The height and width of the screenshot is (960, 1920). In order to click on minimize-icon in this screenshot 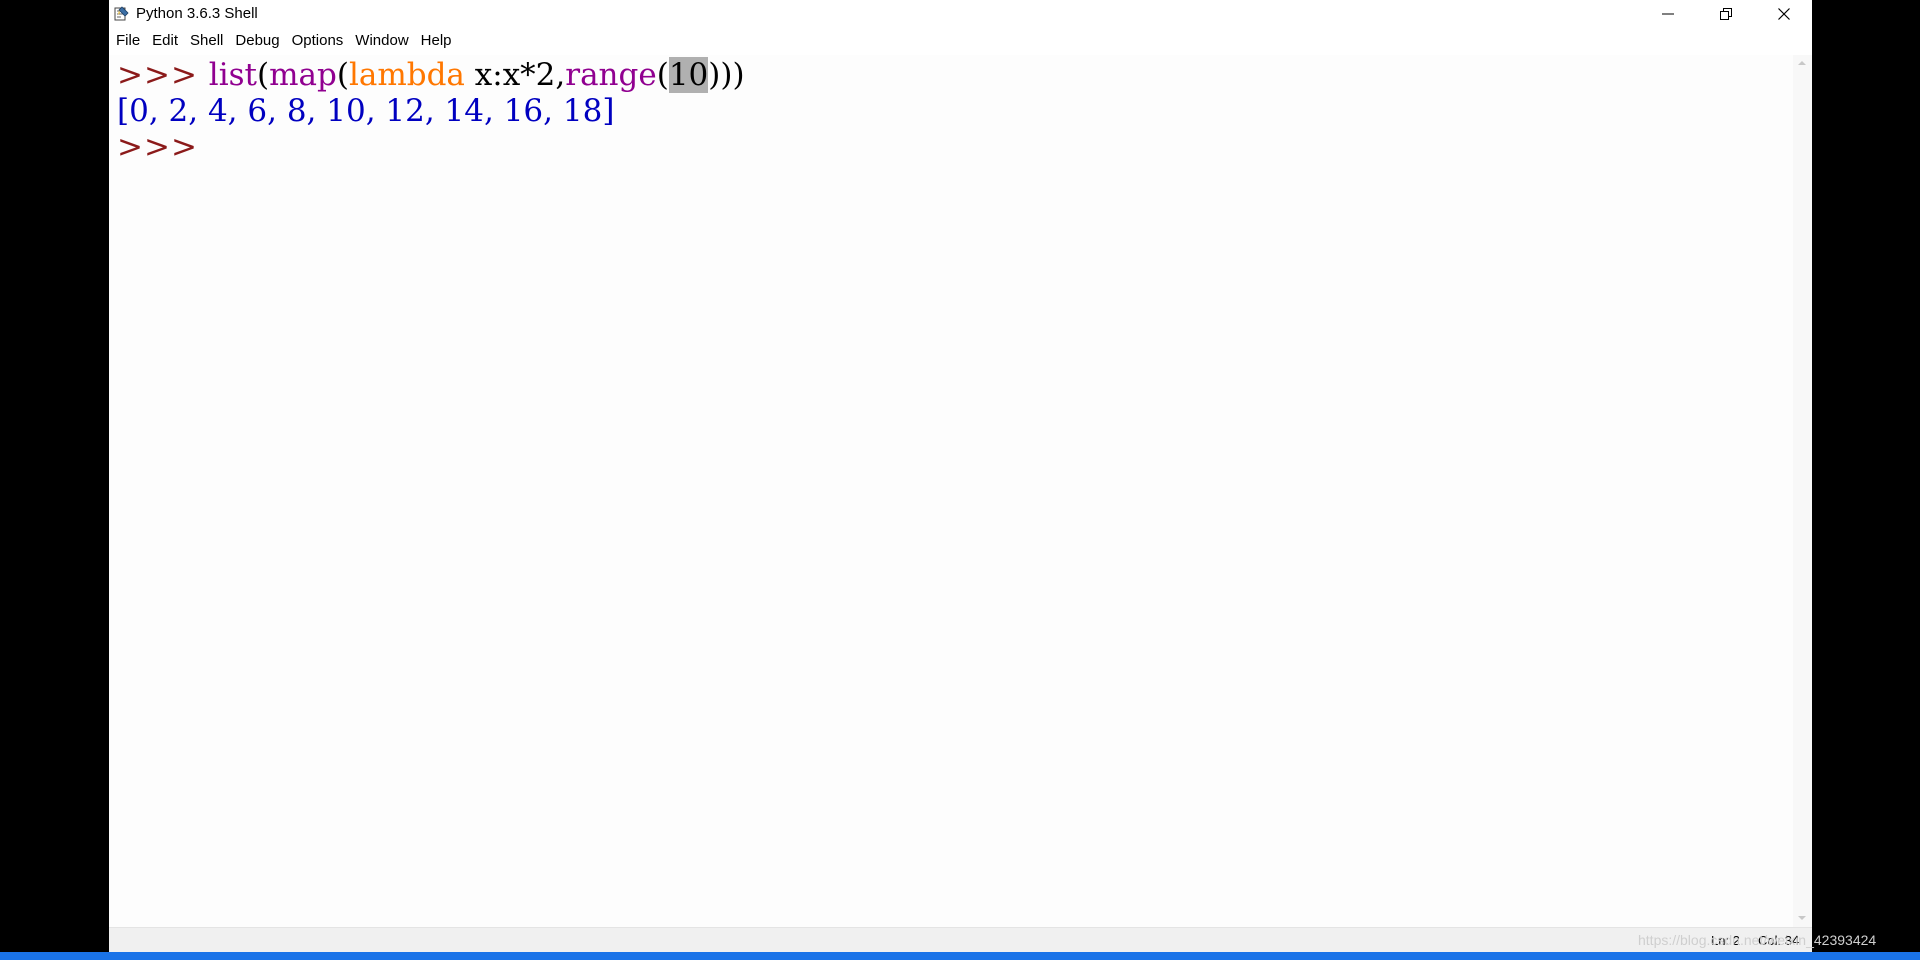, I will do `click(1668, 14)`.